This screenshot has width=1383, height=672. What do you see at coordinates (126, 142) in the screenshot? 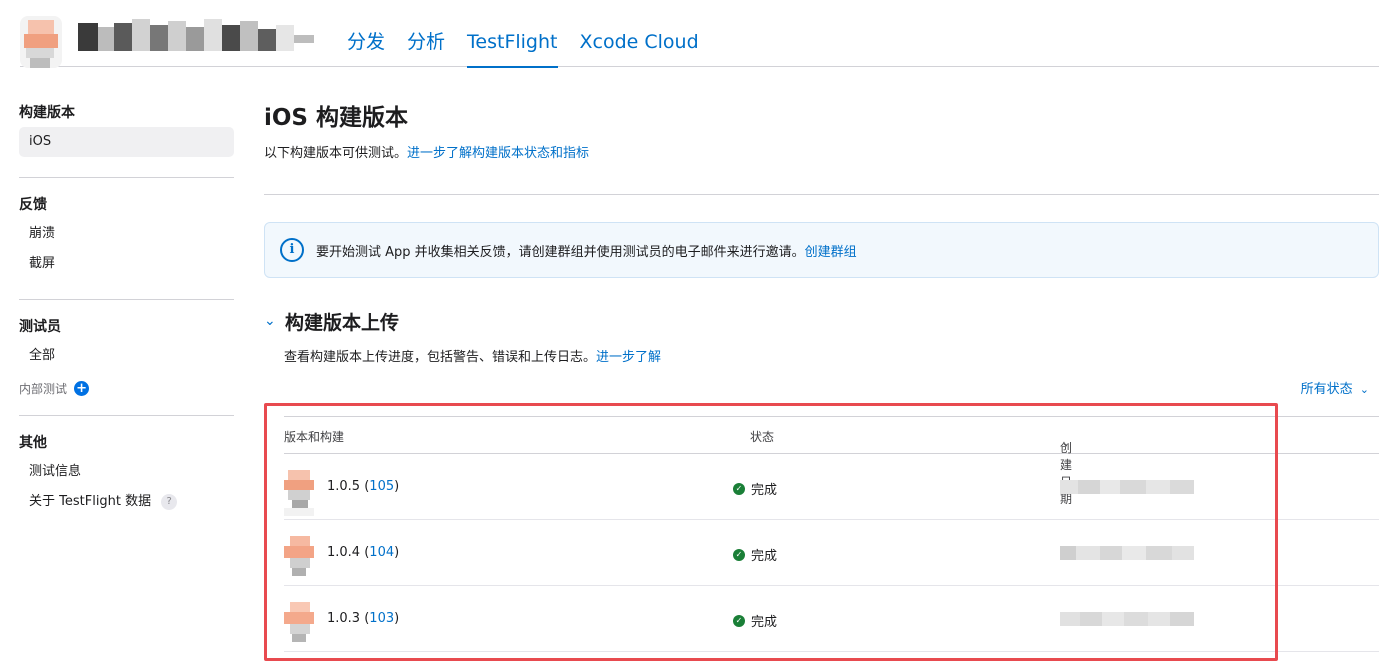
I see `sidebar-item-ios: iOS` at bounding box center [126, 142].